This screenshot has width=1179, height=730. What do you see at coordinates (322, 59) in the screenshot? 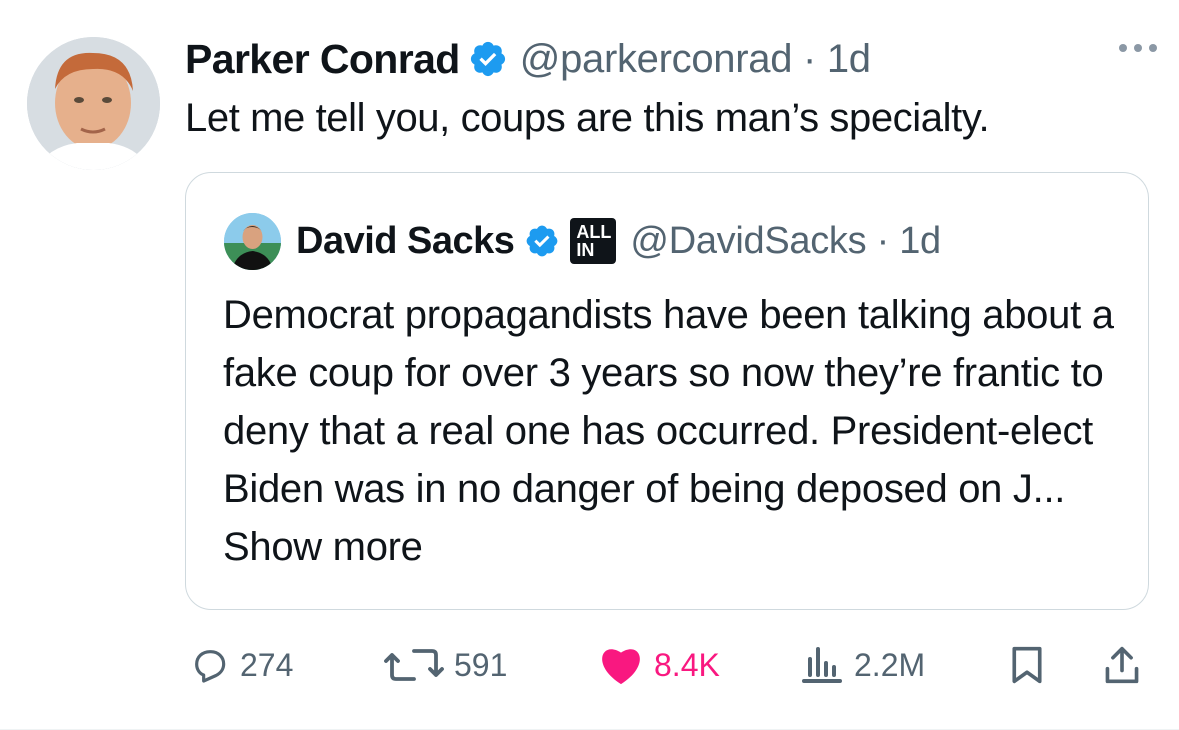
I see `author-name: Parker Conrad` at bounding box center [322, 59].